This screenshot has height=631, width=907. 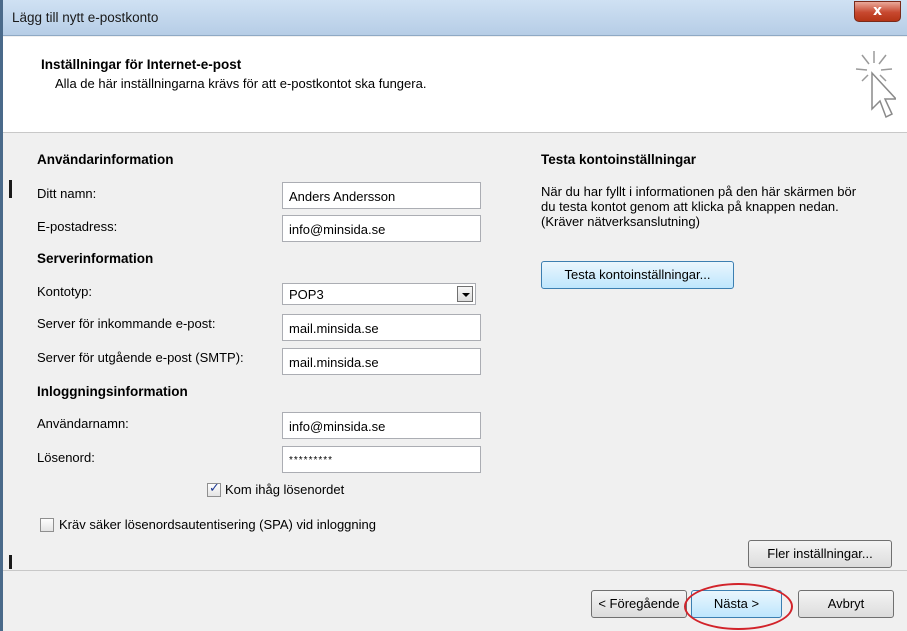 What do you see at coordinates (47, 525) in the screenshot?
I see `spa-checkbox` at bounding box center [47, 525].